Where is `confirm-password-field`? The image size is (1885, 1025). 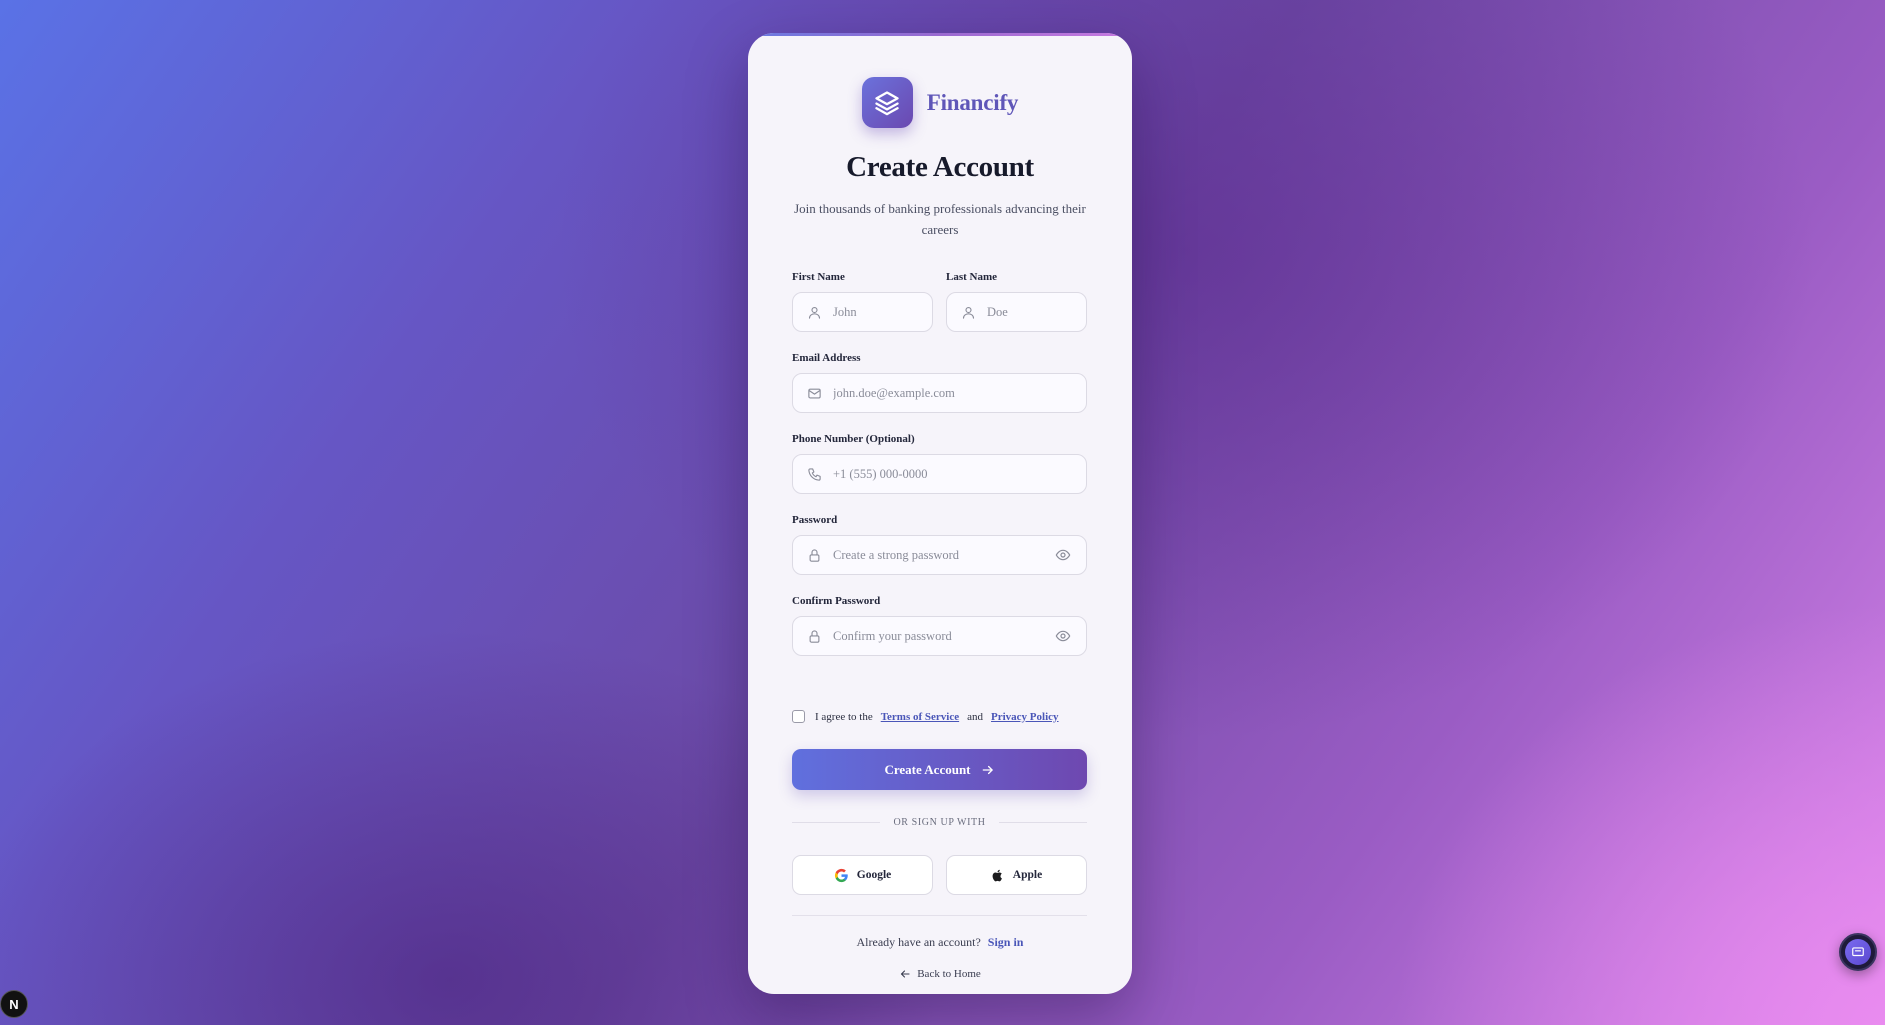
confirm-password-field is located at coordinates (939, 636).